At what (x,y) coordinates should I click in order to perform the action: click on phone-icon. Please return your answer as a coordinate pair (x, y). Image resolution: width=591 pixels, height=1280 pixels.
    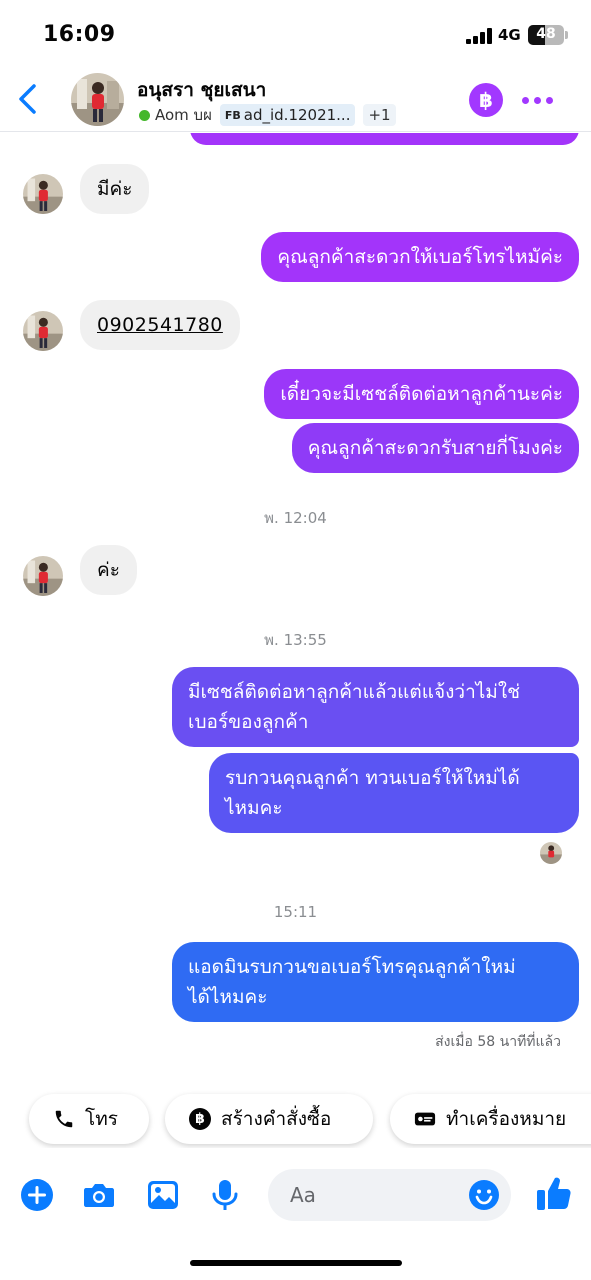
    Looking at the image, I should click on (64, 1119).